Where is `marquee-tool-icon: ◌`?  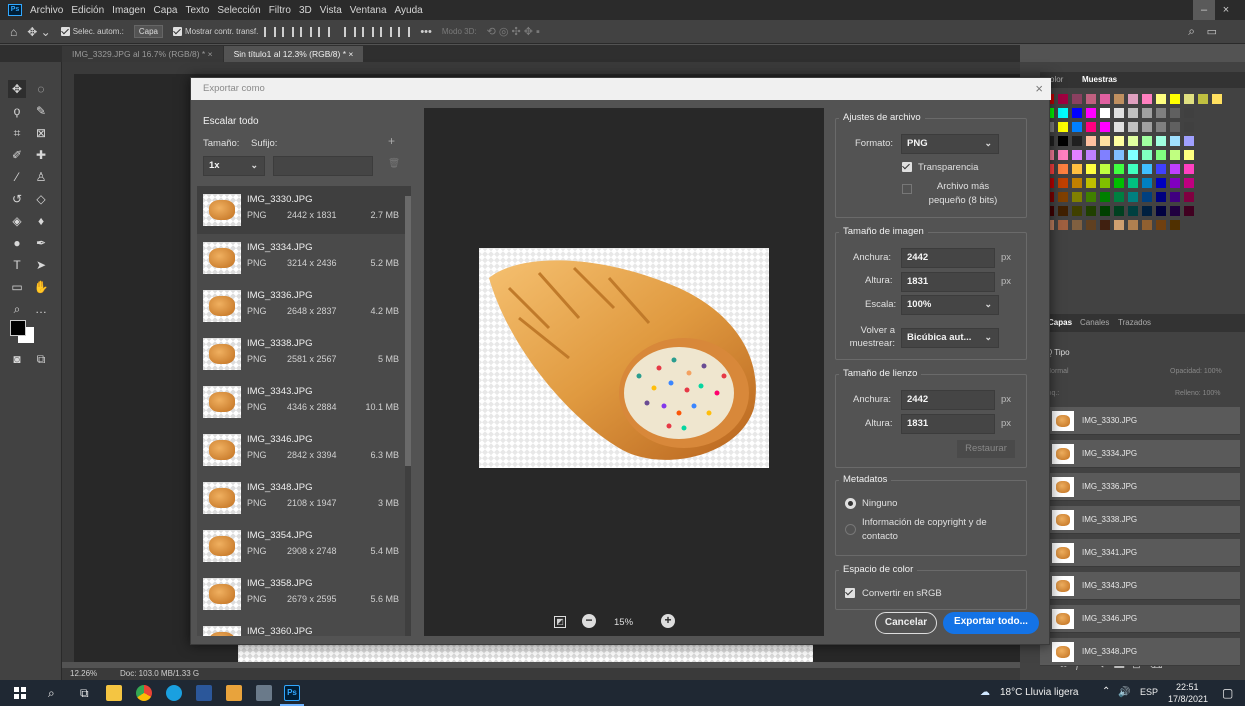
marquee-tool-icon: ◌ is located at coordinates (41, 89).